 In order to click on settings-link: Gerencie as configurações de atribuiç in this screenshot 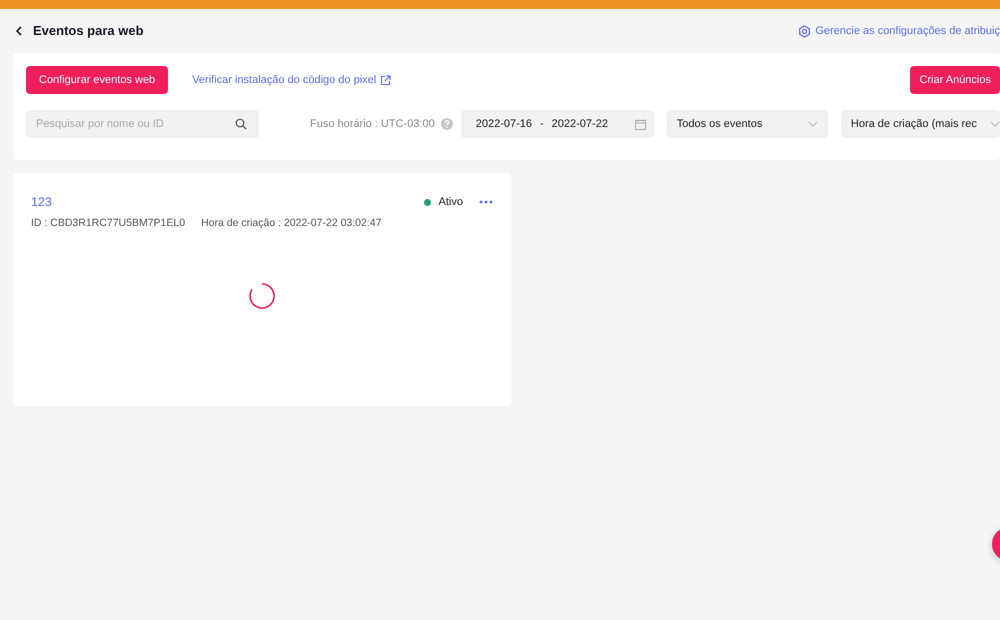, I will do `click(899, 31)`.